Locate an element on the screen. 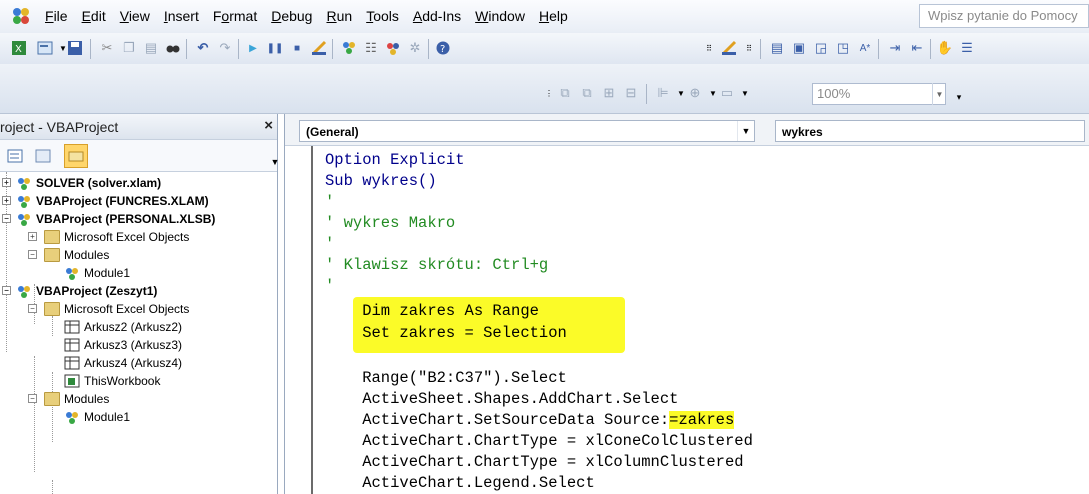 Image resolution: width=1089 pixels, height=494 pixels. code-combos: (General) ▼ wykres is located at coordinates (687, 130).